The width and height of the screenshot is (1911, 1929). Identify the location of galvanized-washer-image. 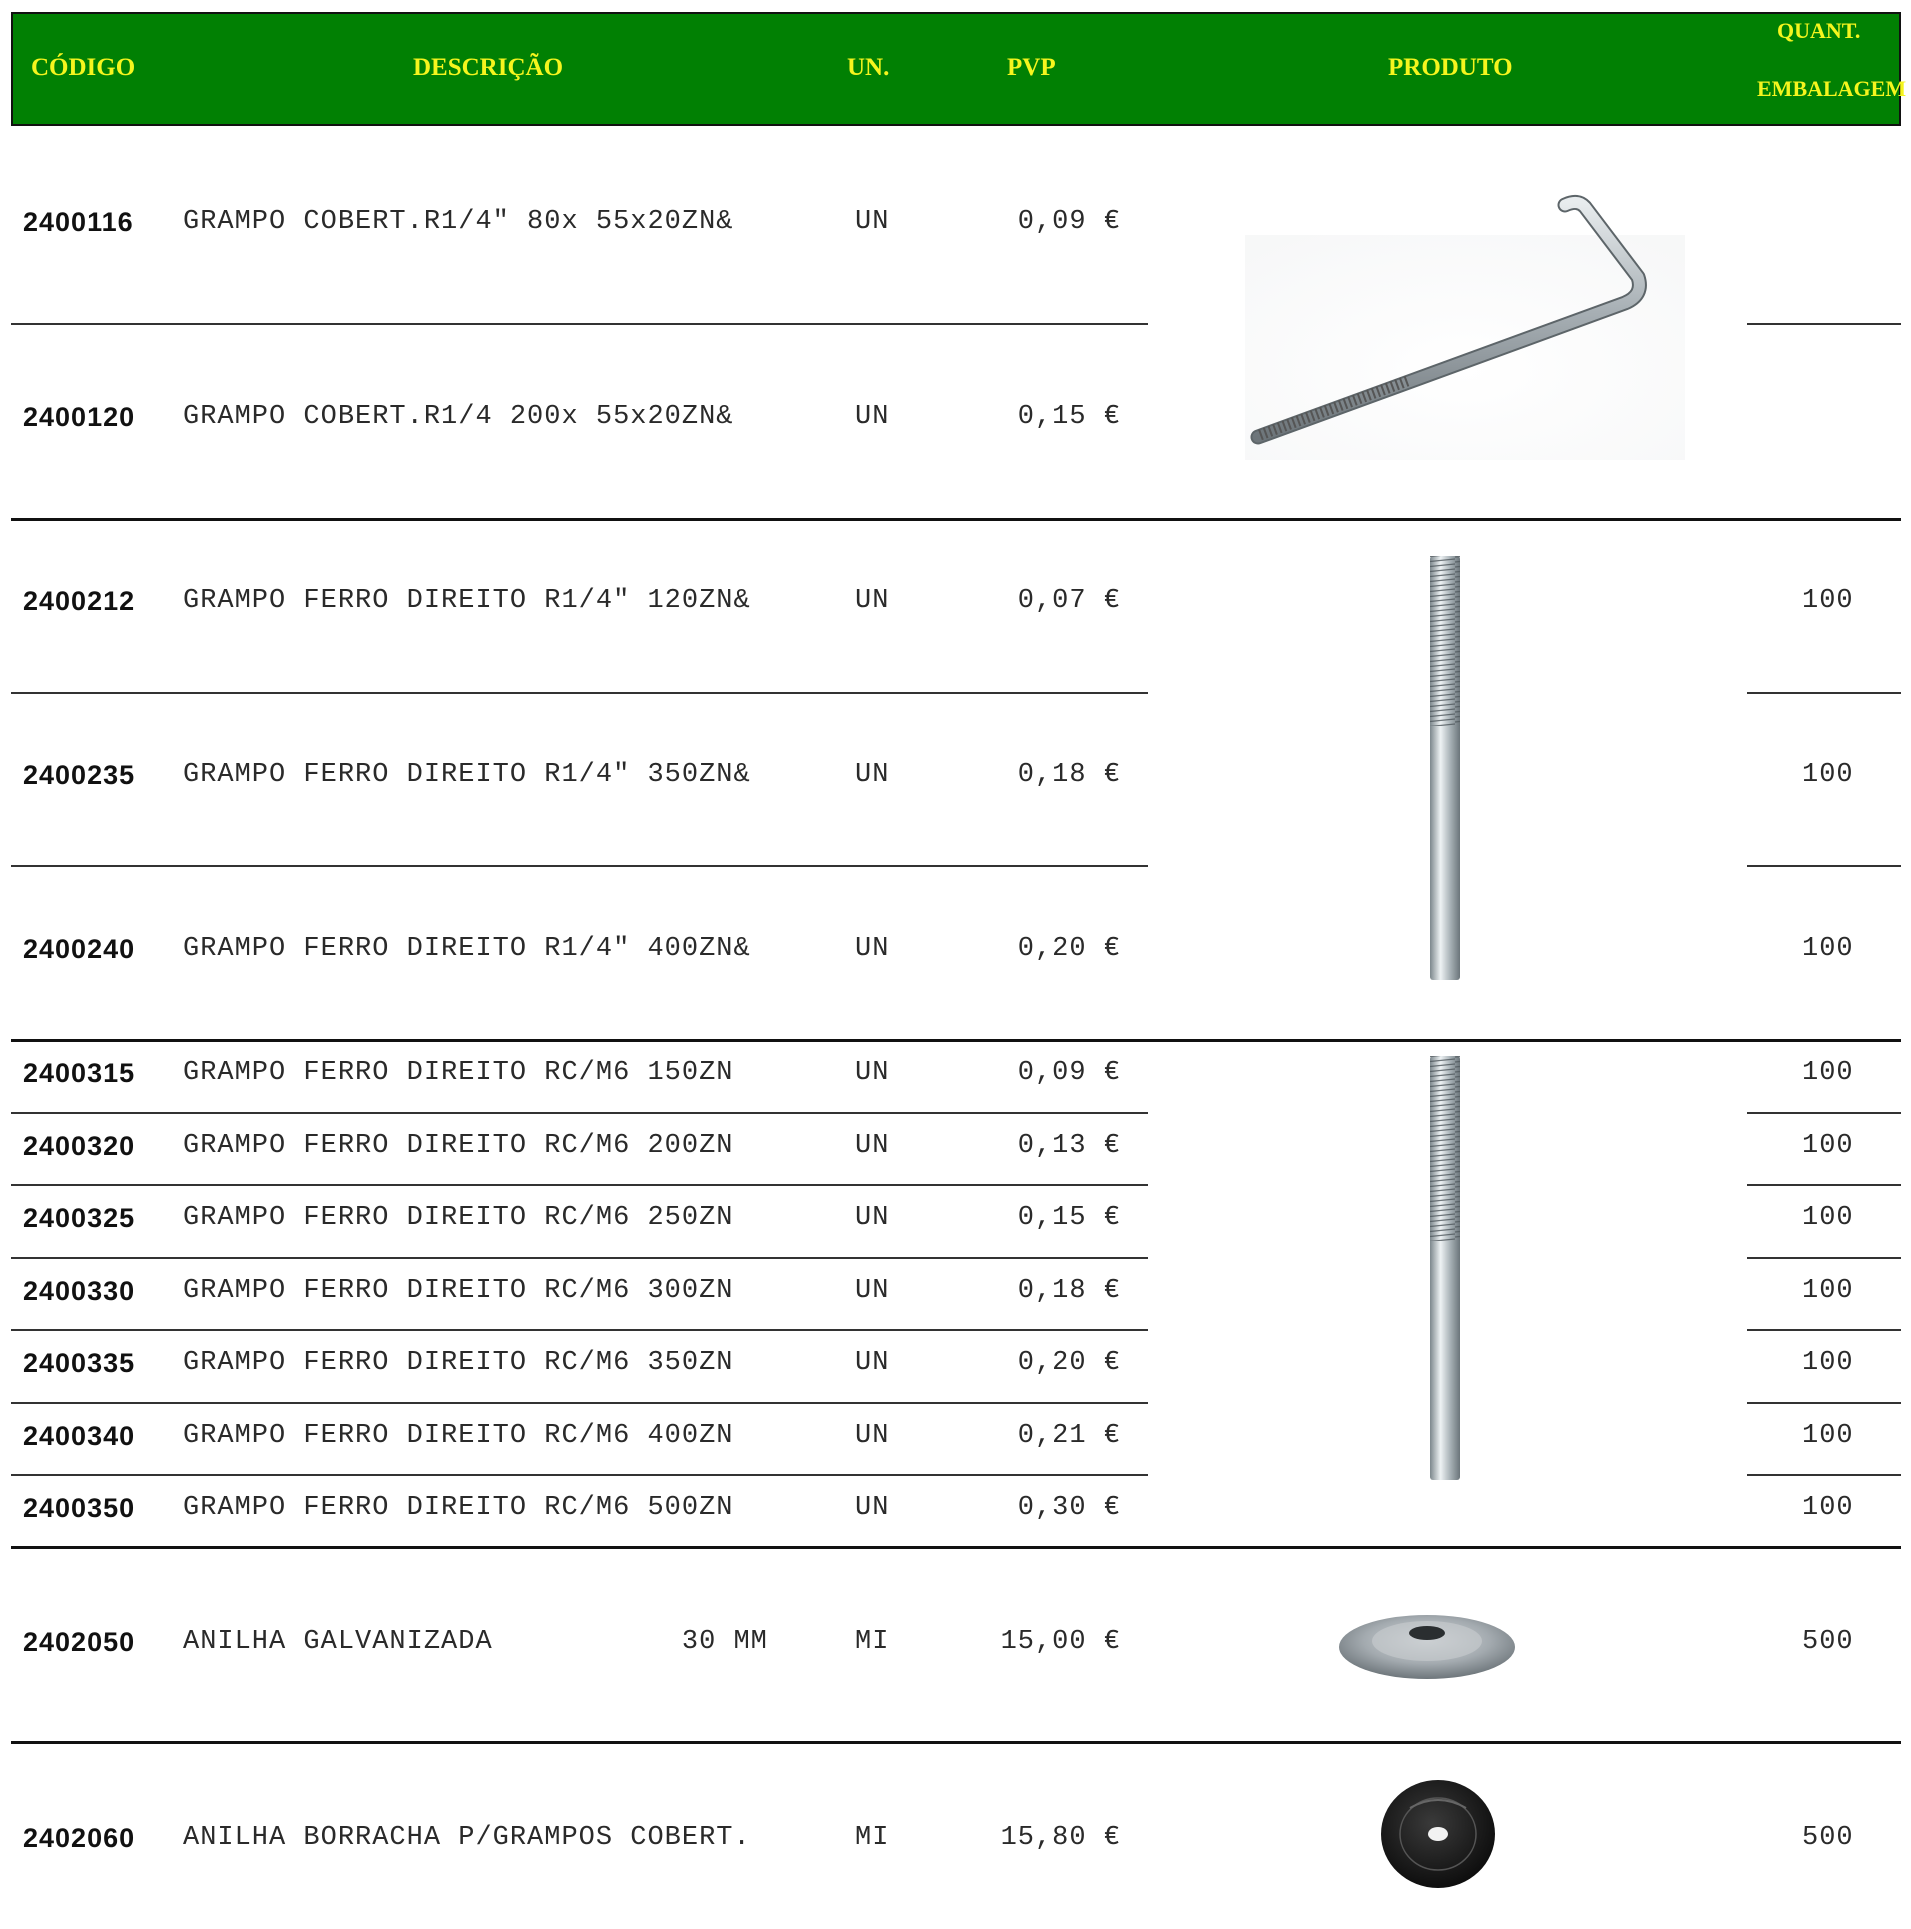
(1427, 1647).